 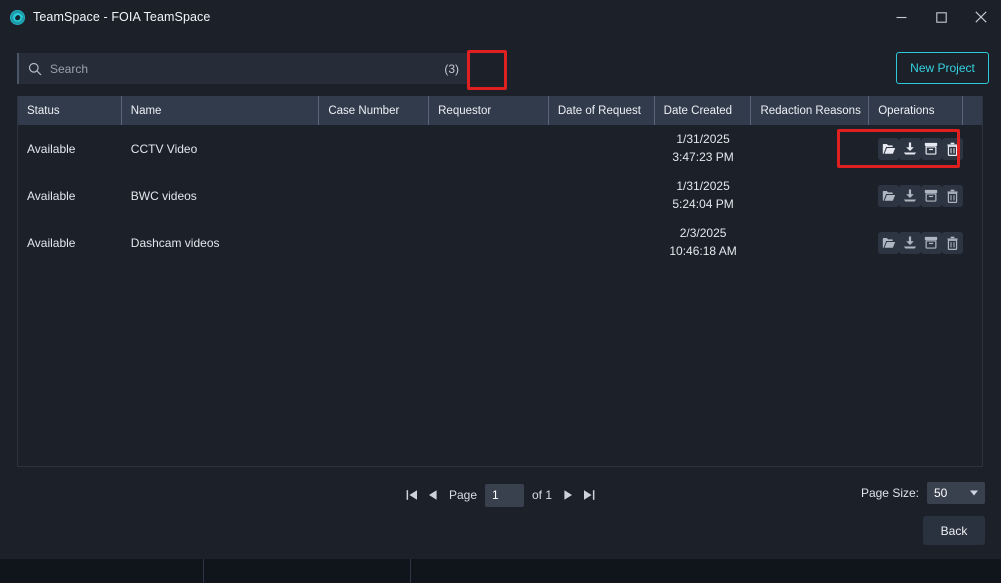 What do you see at coordinates (703, 233) in the screenshot?
I see `date-created-date: 2/3/2025` at bounding box center [703, 233].